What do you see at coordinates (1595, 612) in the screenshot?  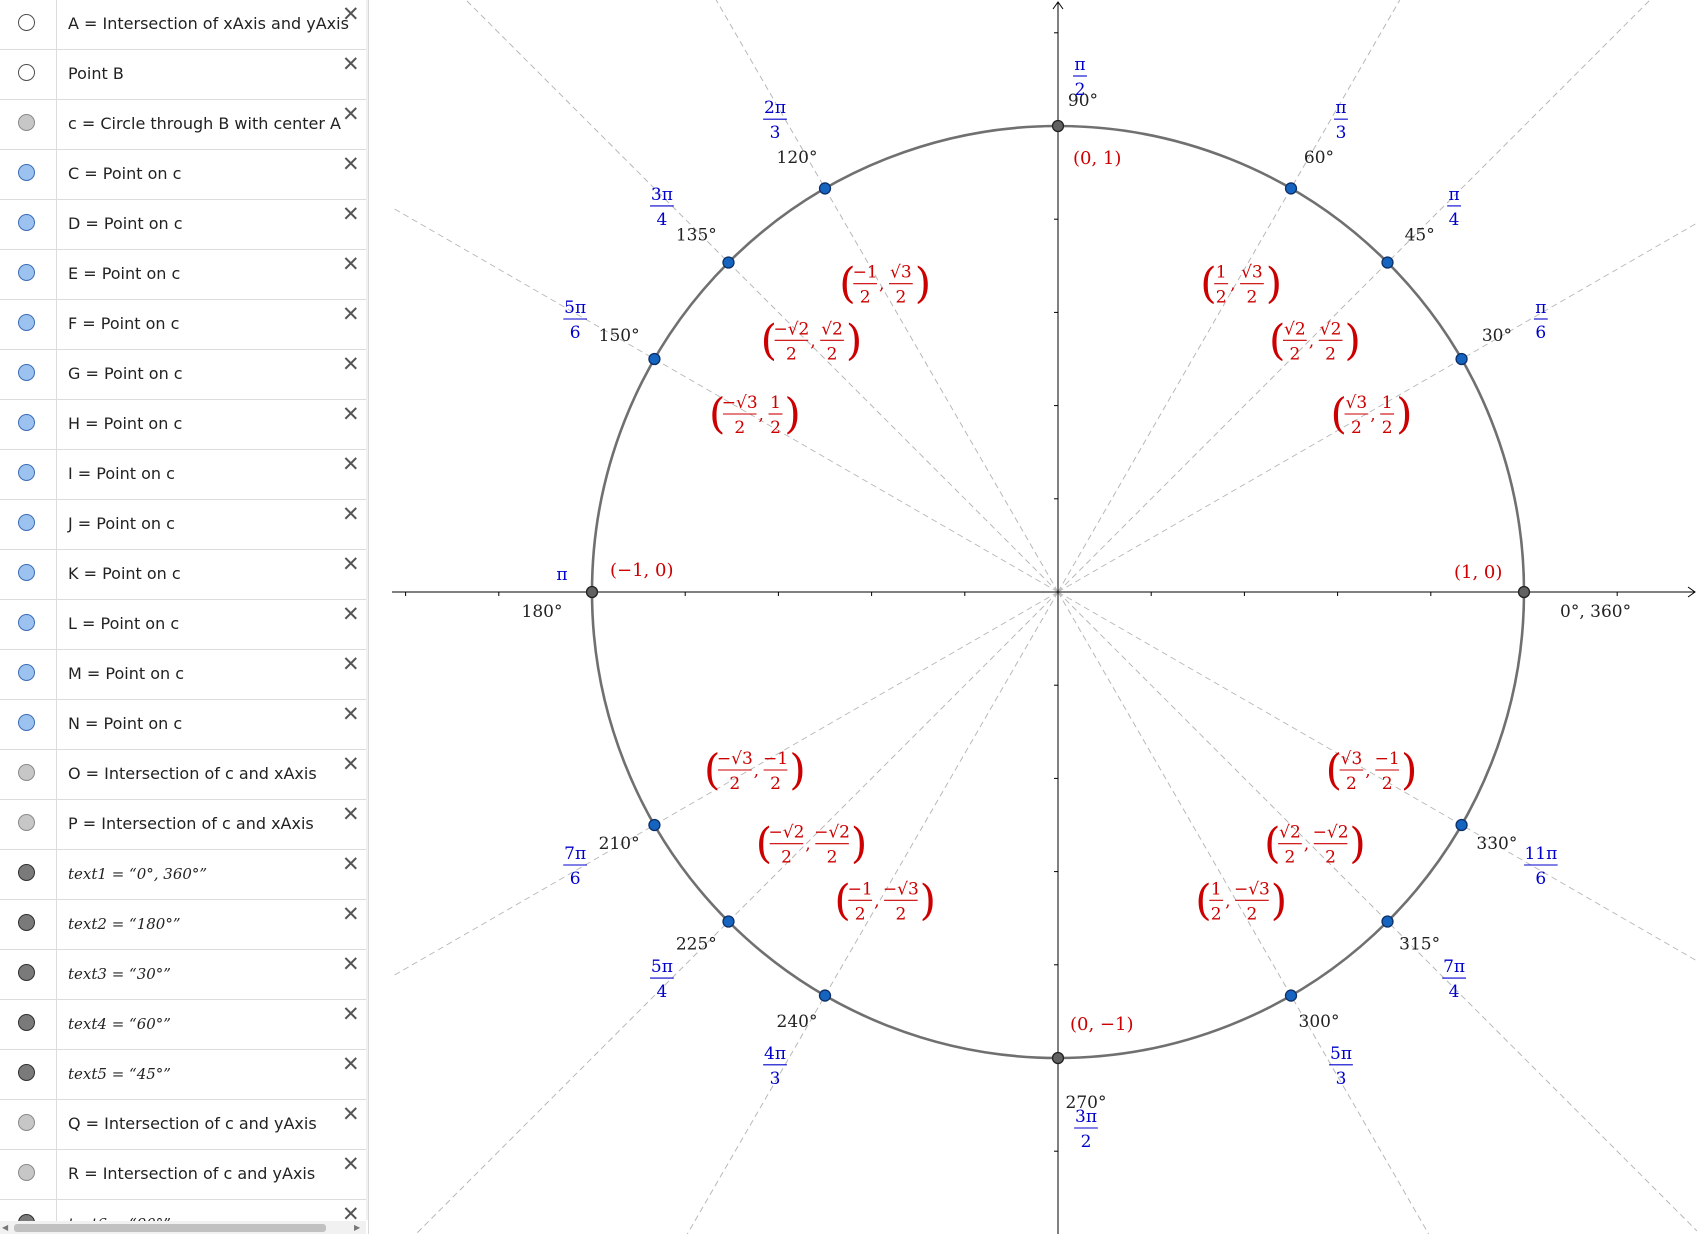 I see `degree-label: 0°, 360°` at bounding box center [1595, 612].